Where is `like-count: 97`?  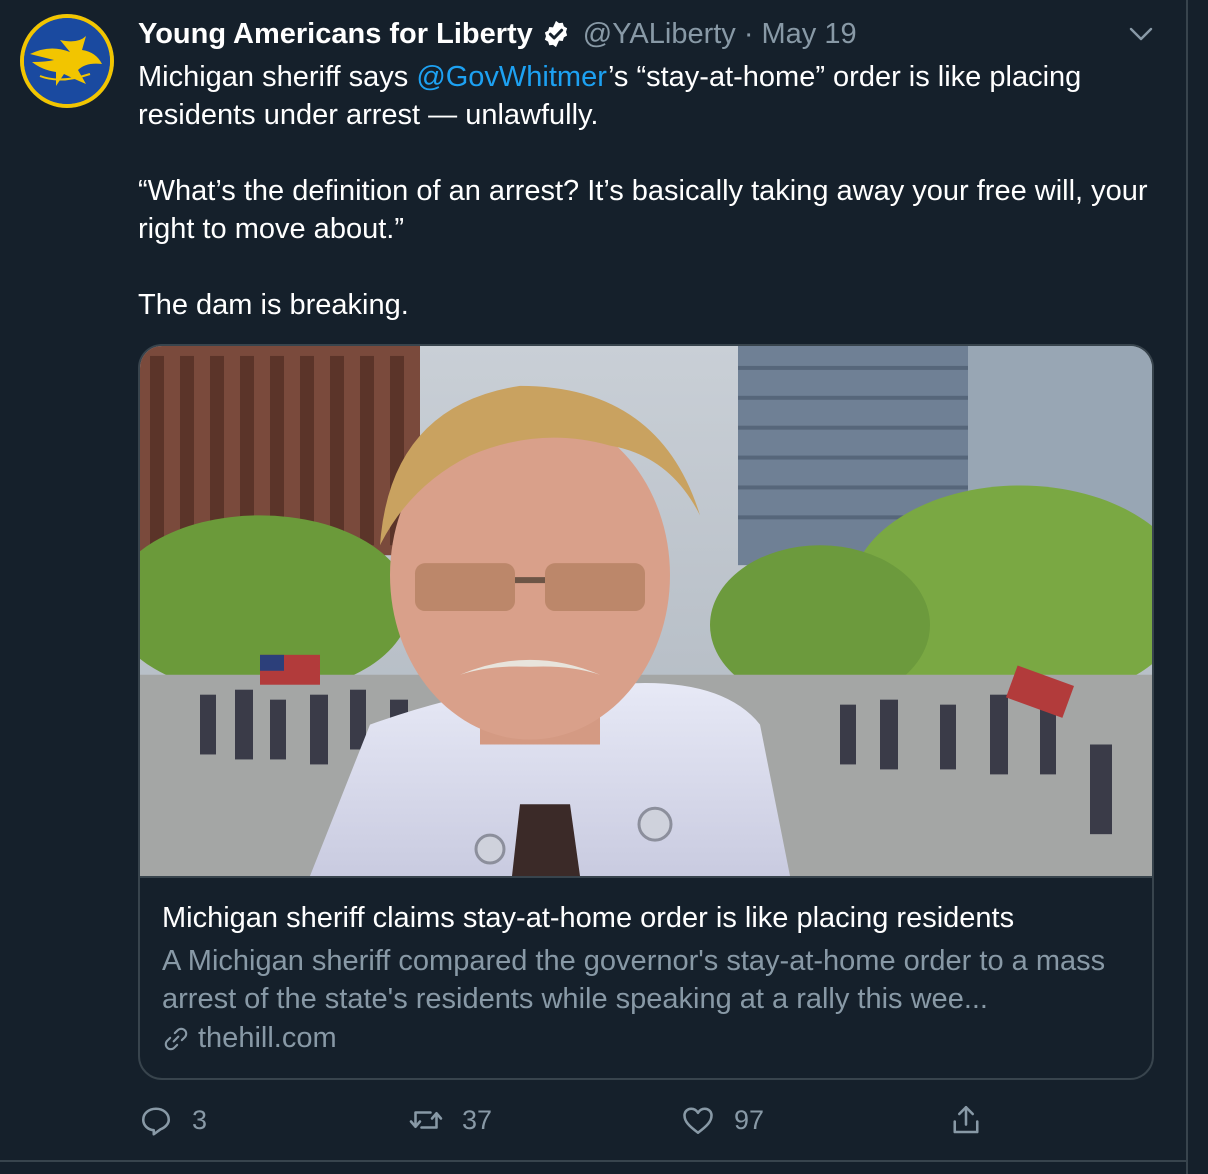
like-count: 97 is located at coordinates (749, 1119).